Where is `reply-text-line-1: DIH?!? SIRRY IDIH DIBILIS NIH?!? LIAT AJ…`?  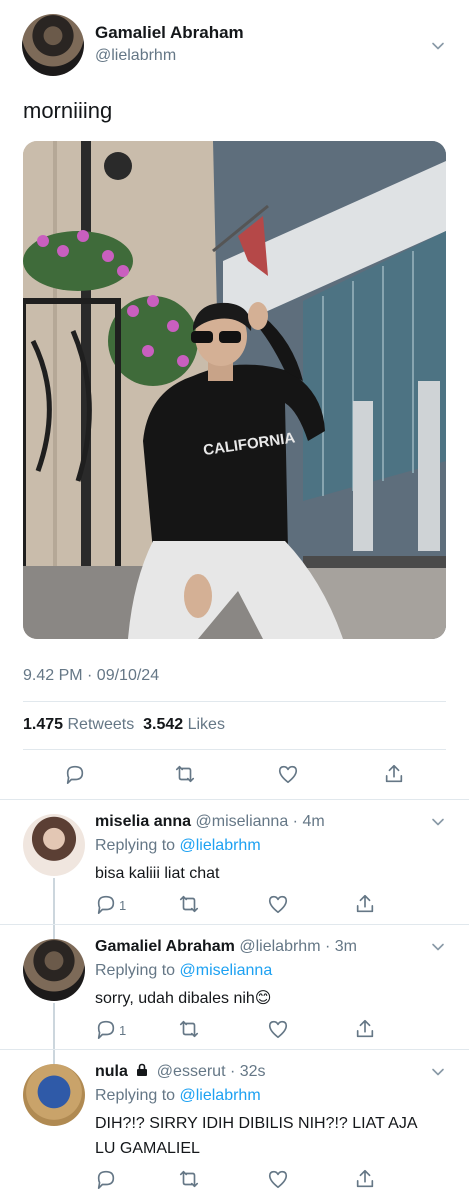
reply-text-line-1: DIH?!? SIRRY IDIH DIBILIS NIH?!? LIAT AJ… is located at coordinates (256, 1123).